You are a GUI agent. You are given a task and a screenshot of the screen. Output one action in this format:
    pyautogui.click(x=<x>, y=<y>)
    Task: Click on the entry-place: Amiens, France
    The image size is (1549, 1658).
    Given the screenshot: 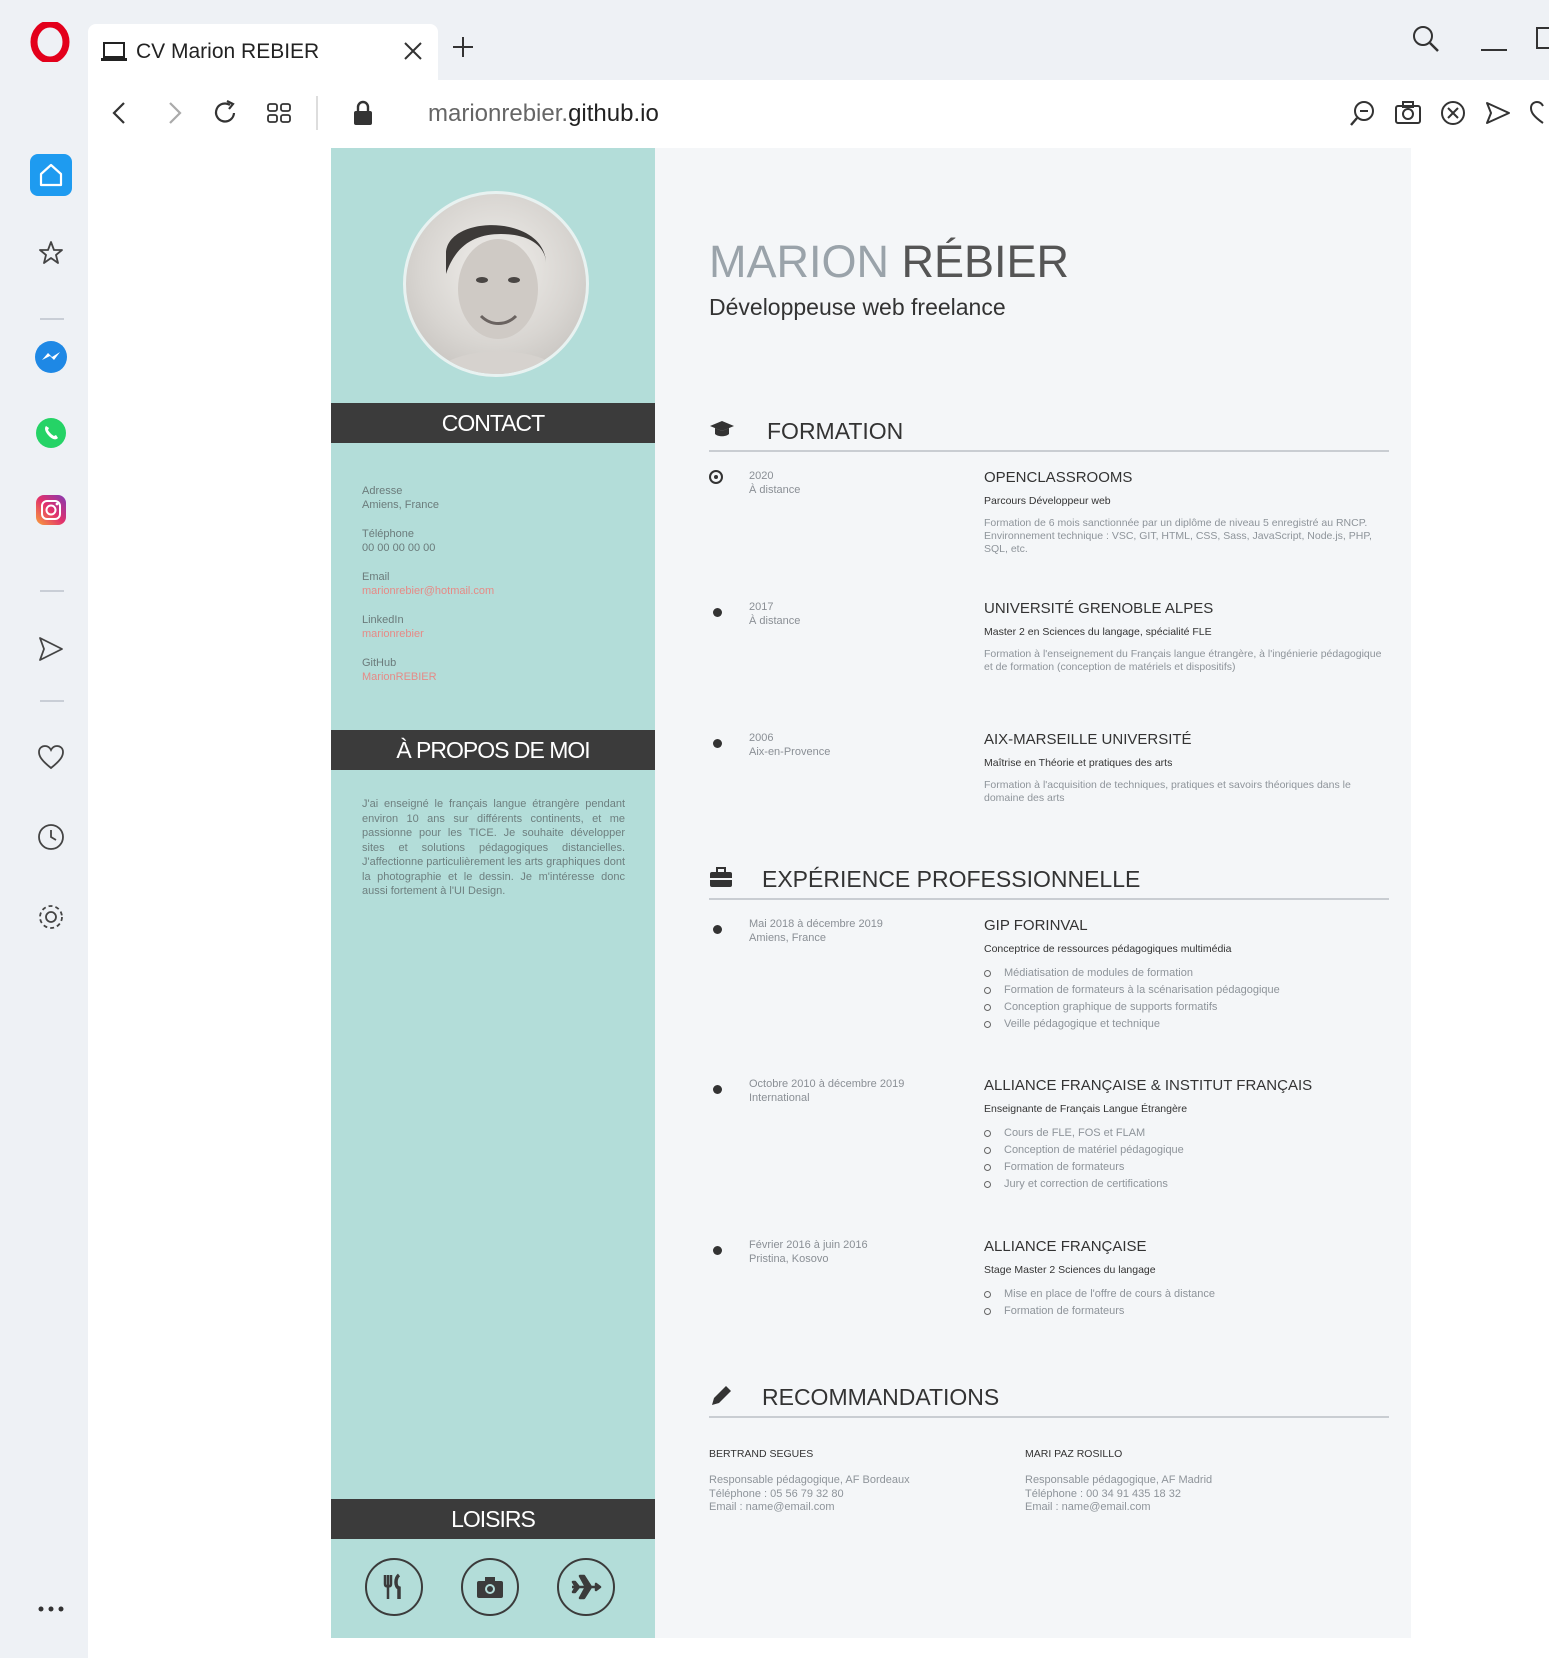 What is the action you would take?
    pyautogui.click(x=788, y=938)
    